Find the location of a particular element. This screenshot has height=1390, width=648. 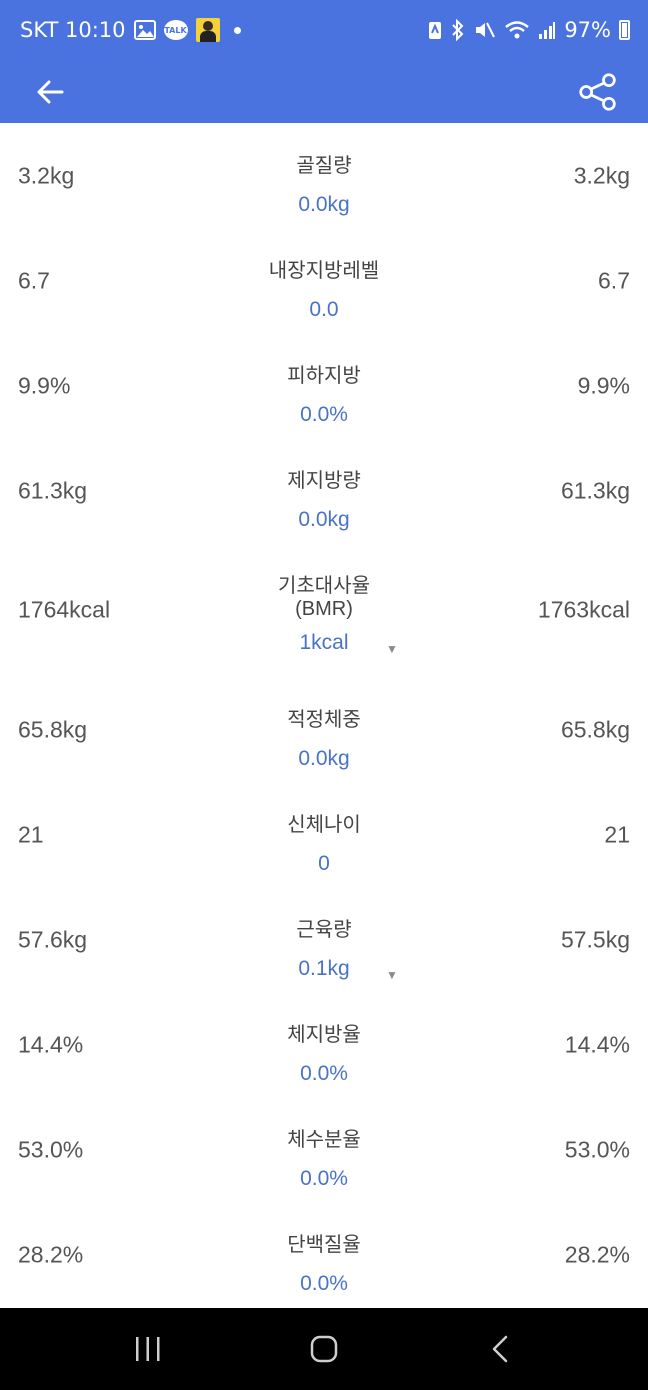

current-value: 65.8kg is located at coordinates (595, 729).